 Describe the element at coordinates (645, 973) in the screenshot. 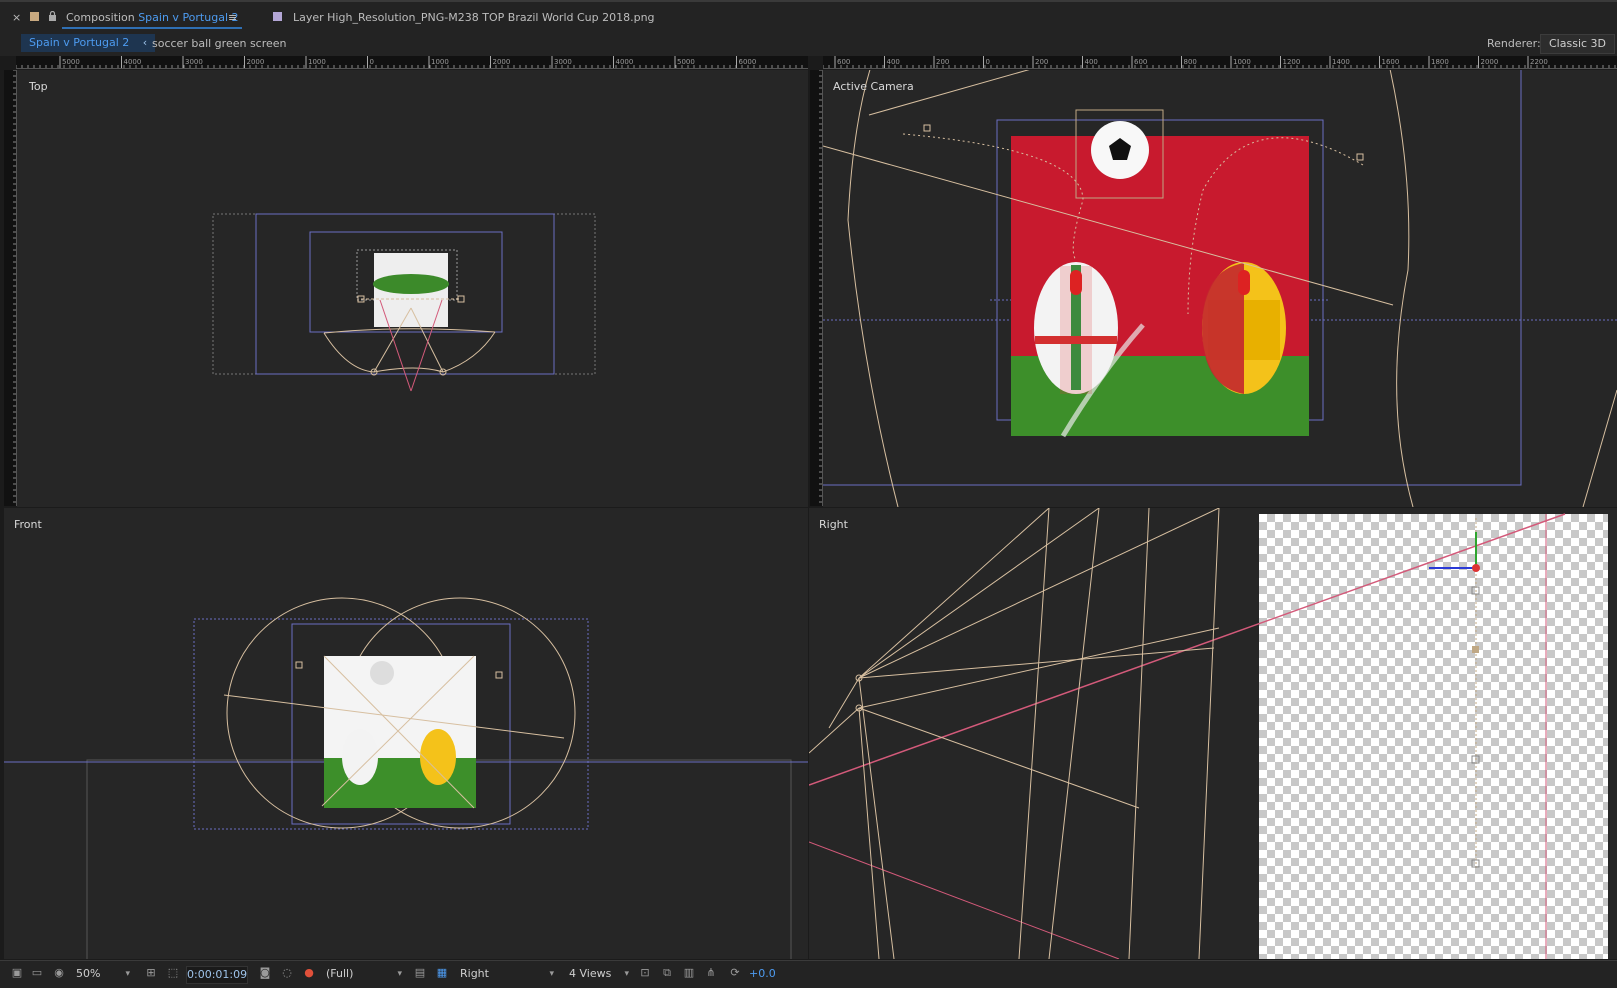

I see `pixel-aspect-icon: ⊡` at that location.